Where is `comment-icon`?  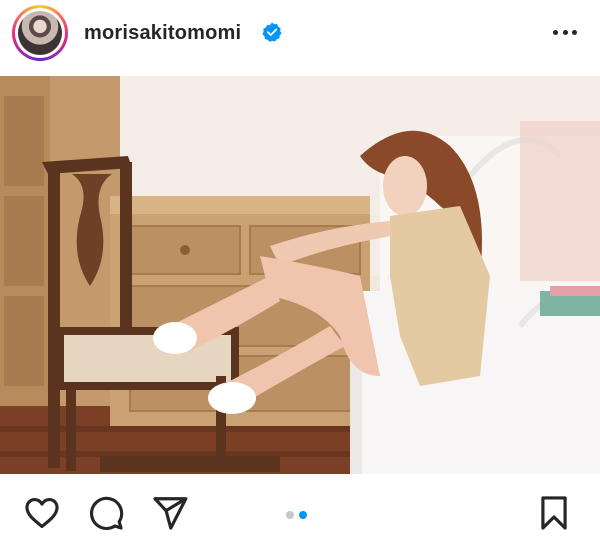 comment-icon is located at coordinates (106, 513).